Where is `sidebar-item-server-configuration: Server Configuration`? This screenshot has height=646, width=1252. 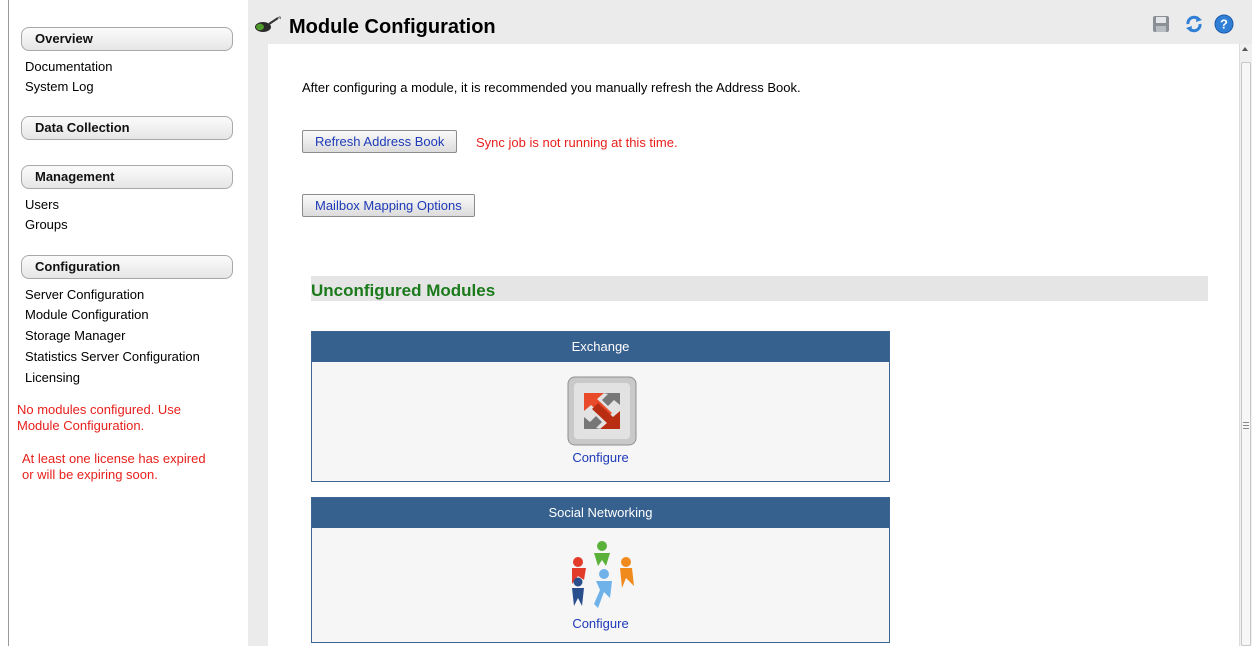 sidebar-item-server-configuration: Server Configuration is located at coordinates (84, 294).